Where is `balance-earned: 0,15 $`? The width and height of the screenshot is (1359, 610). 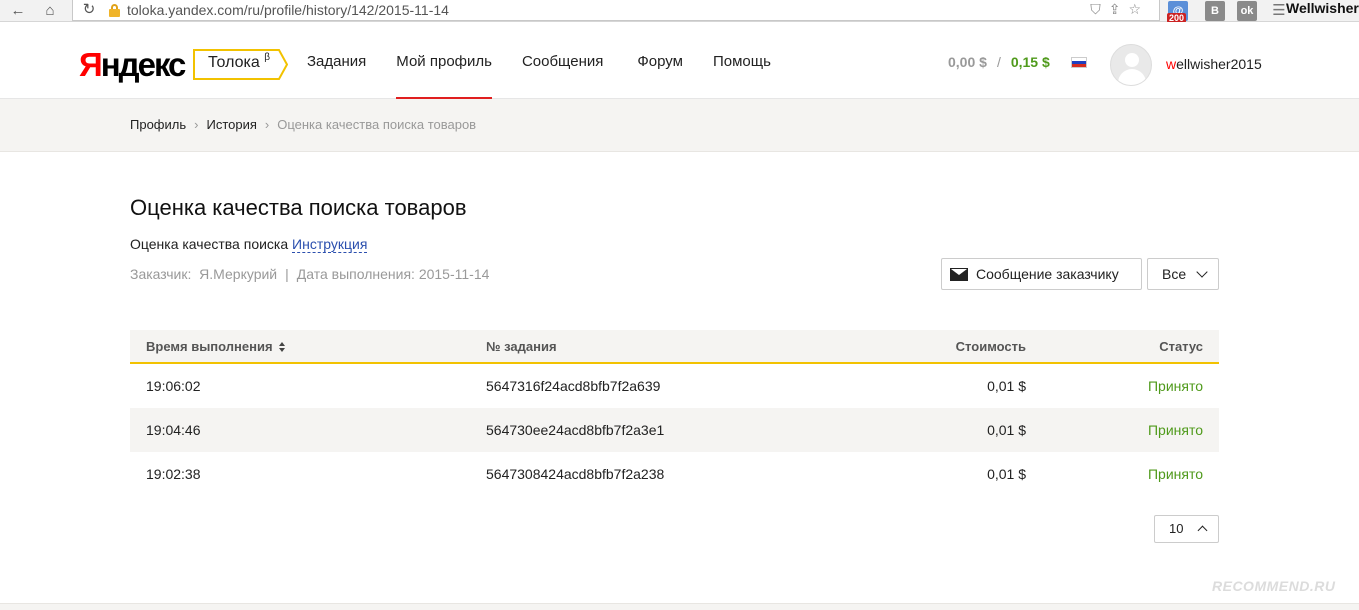
balance-earned: 0,15 $ is located at coordinates (1030, 62).